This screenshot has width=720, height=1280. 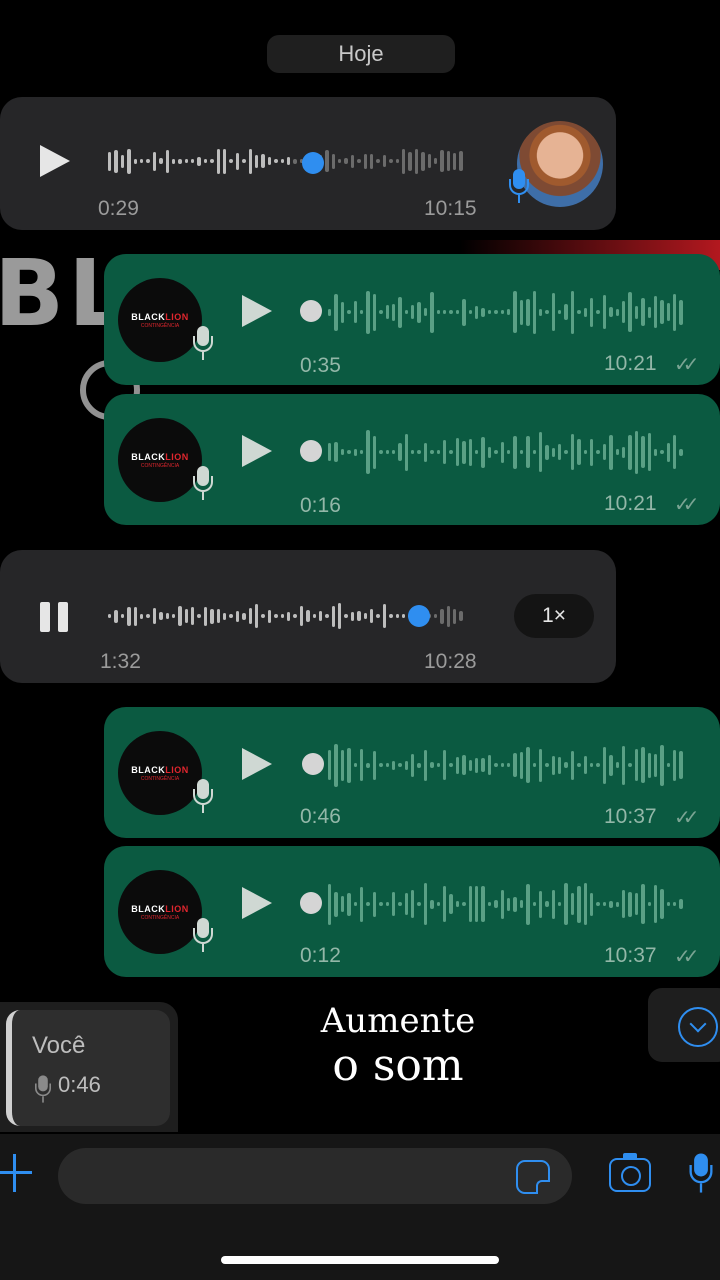 What do you see at coordinates (120, 661) in the screenshot?
I see `voice-duration: 1:32` at bounding box center [120, 661].